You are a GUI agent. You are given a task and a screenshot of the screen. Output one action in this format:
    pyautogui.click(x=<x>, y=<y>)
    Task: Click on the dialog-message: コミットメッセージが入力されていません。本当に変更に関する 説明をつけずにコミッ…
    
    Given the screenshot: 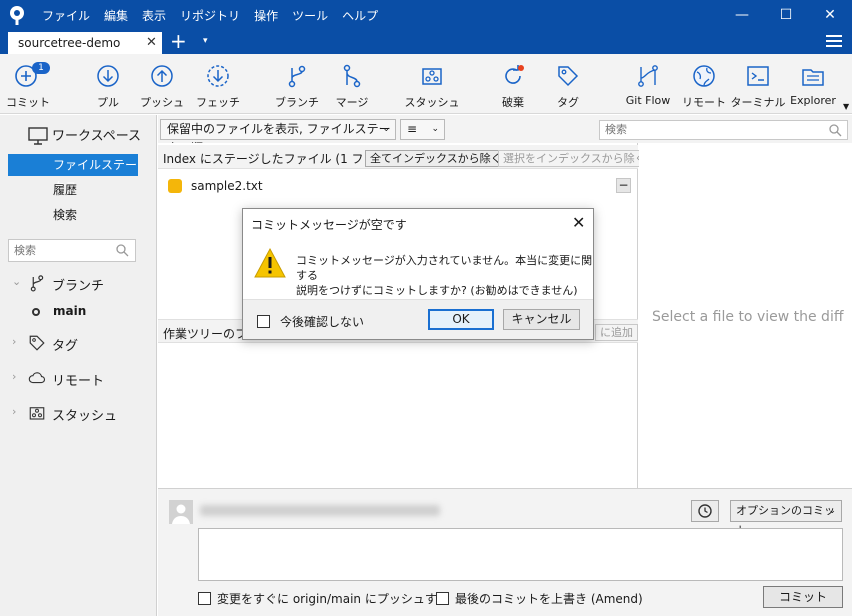 What is the action you would take?
    pyautogui.click(x=446, y=275)
    